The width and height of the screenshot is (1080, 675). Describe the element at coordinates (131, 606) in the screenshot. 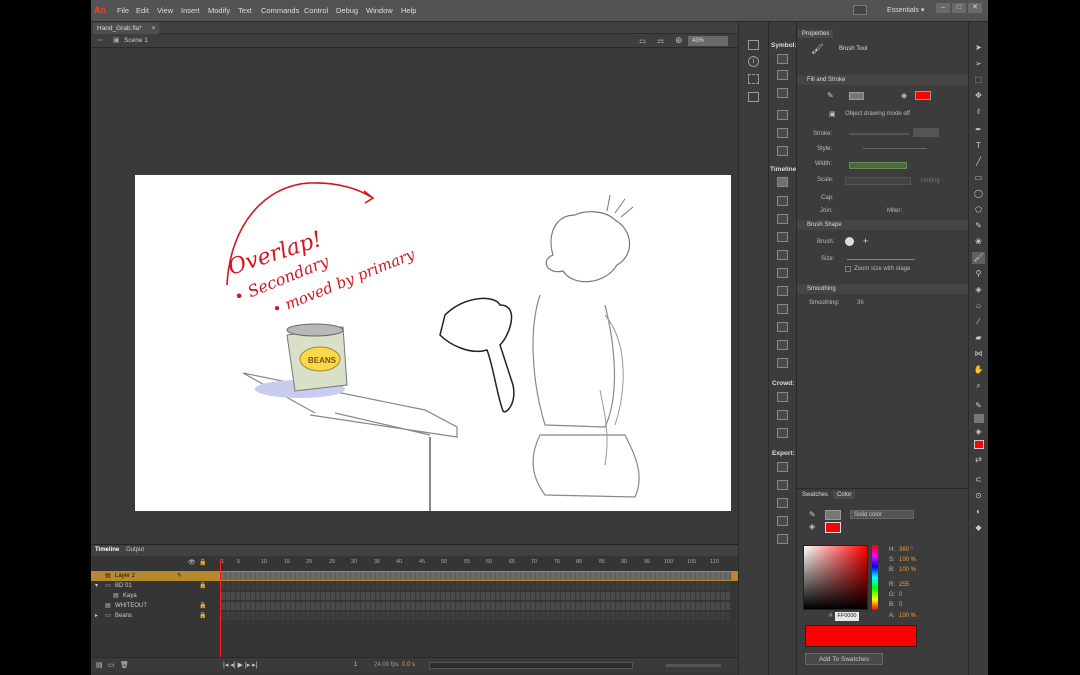

I see `layer-name: WHITEOUT` at that location.